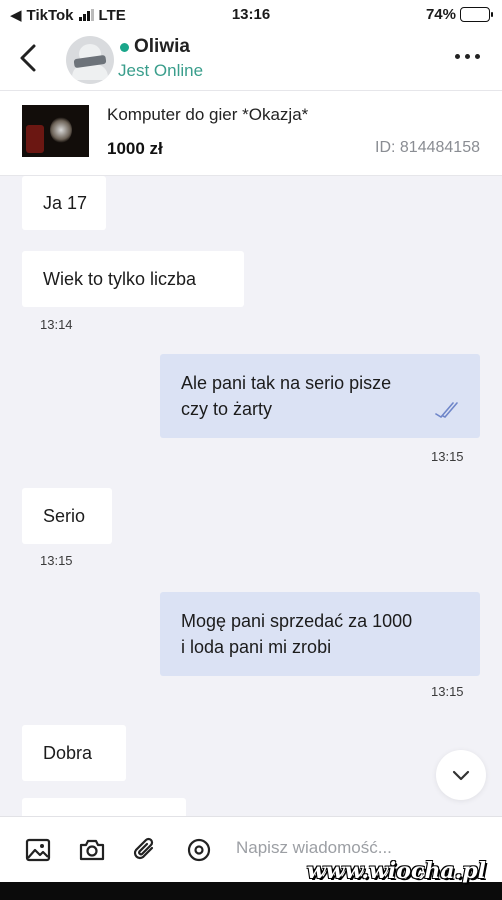  I want to click on message-bubble-incoming: Dobra, so click(74, 753).